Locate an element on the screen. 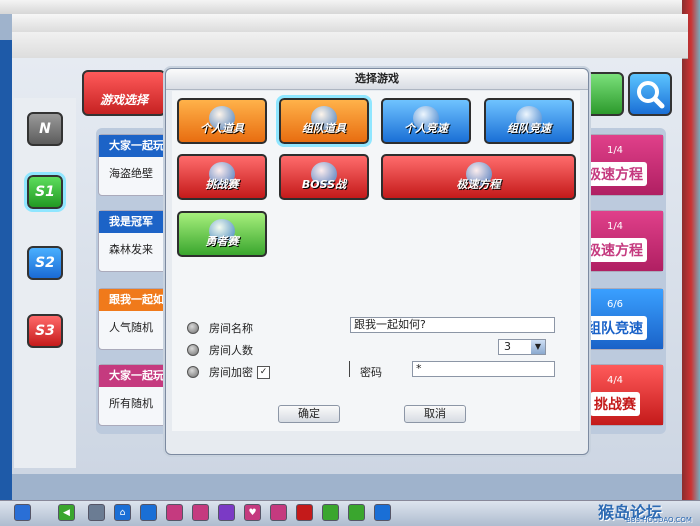 The width and height of the screenshot is (700, 526). chevron-down-icon: ▼ is located at coordinates (538, 347).